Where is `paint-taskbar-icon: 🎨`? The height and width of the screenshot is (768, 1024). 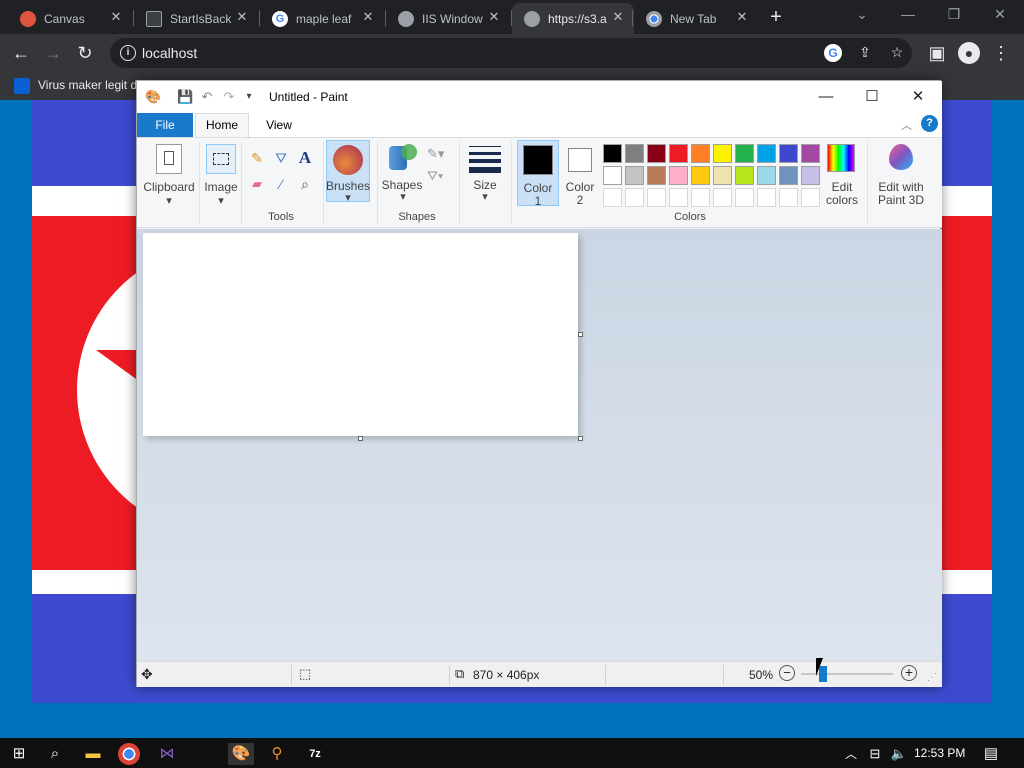 paint-taskbar-icon: 🎨 is located at coordinates (241, 754).